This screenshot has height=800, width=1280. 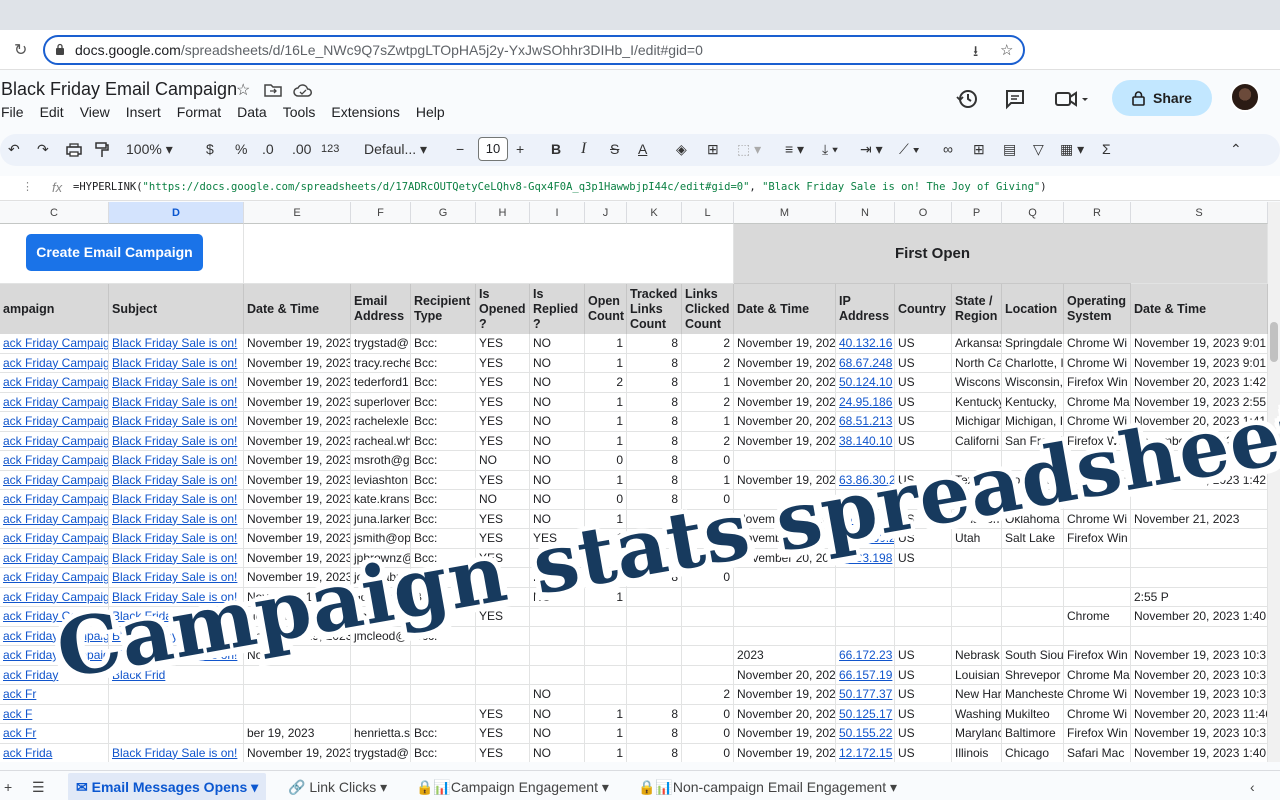 What do you see at coordinates (381, 344) in the screenshot?
I see `table-cell: trygstad@` at bounding box center [381, 344].